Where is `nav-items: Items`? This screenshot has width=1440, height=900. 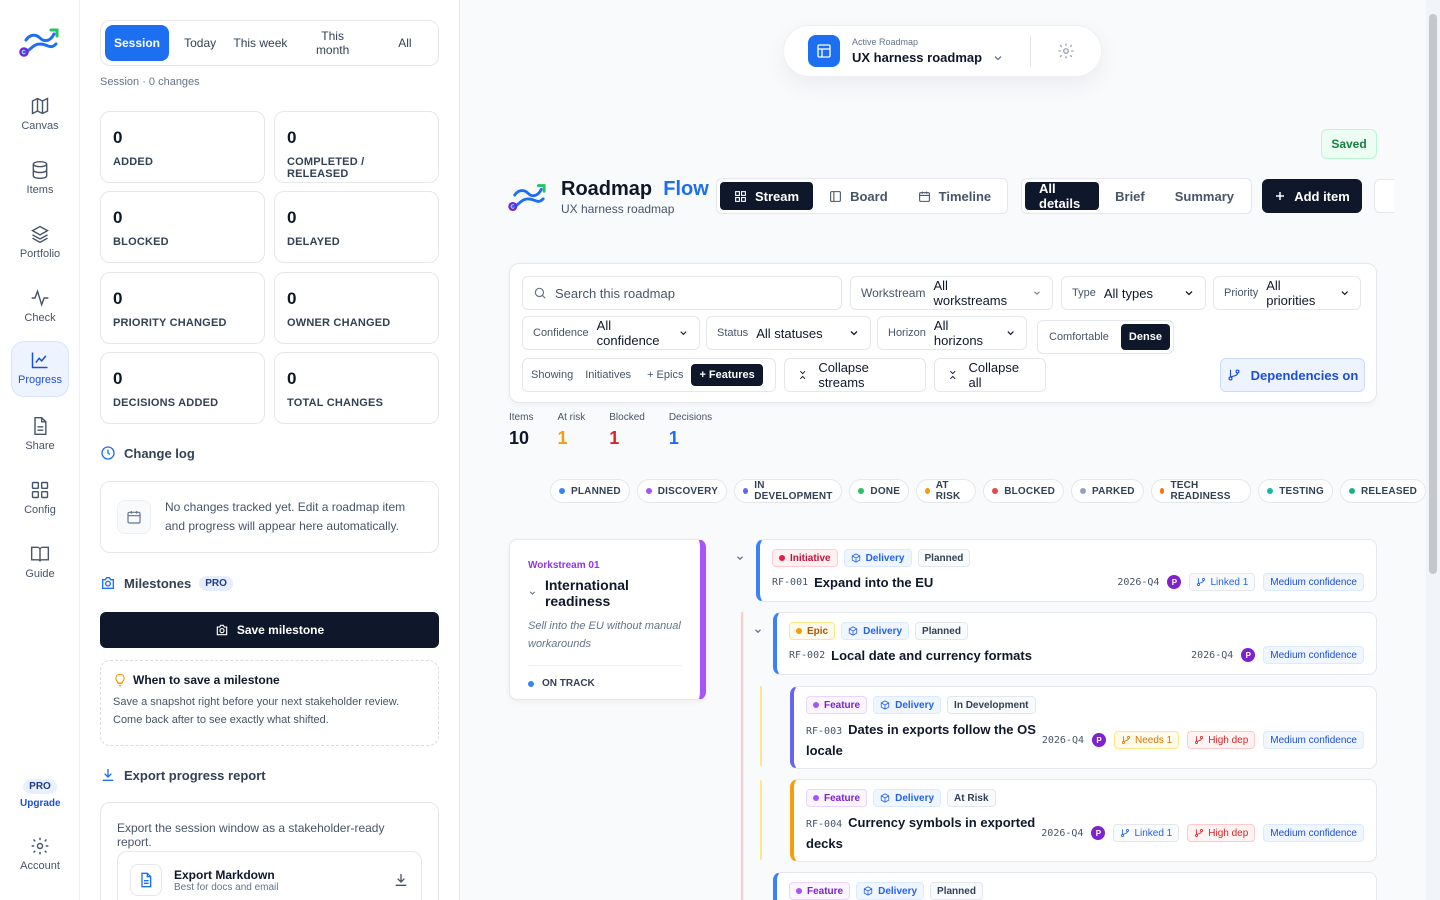
nav-items: Items is located at coordinates (40, 180).